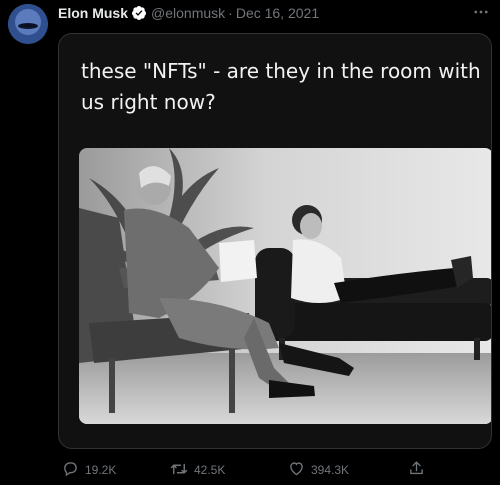 The height and width of the screenshot is (485, 500). What do you see at coordinates (28, 24) in the screenshot?
I see `avatar` at bounding box center [28, 24].